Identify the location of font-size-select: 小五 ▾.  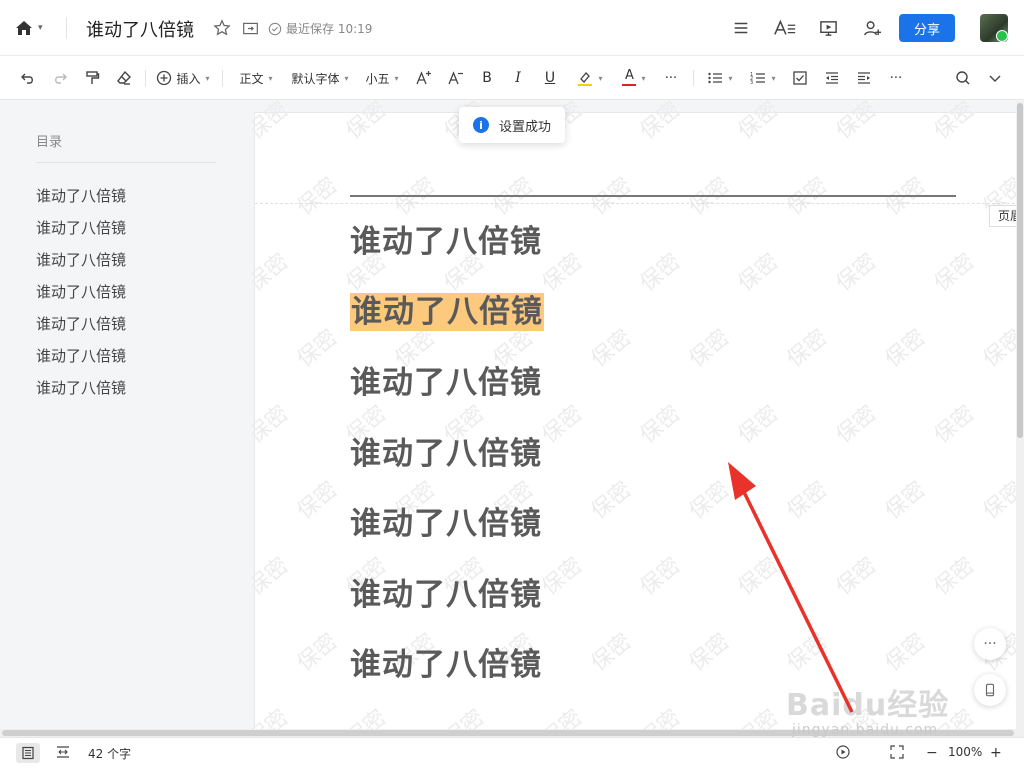
(382, 78).